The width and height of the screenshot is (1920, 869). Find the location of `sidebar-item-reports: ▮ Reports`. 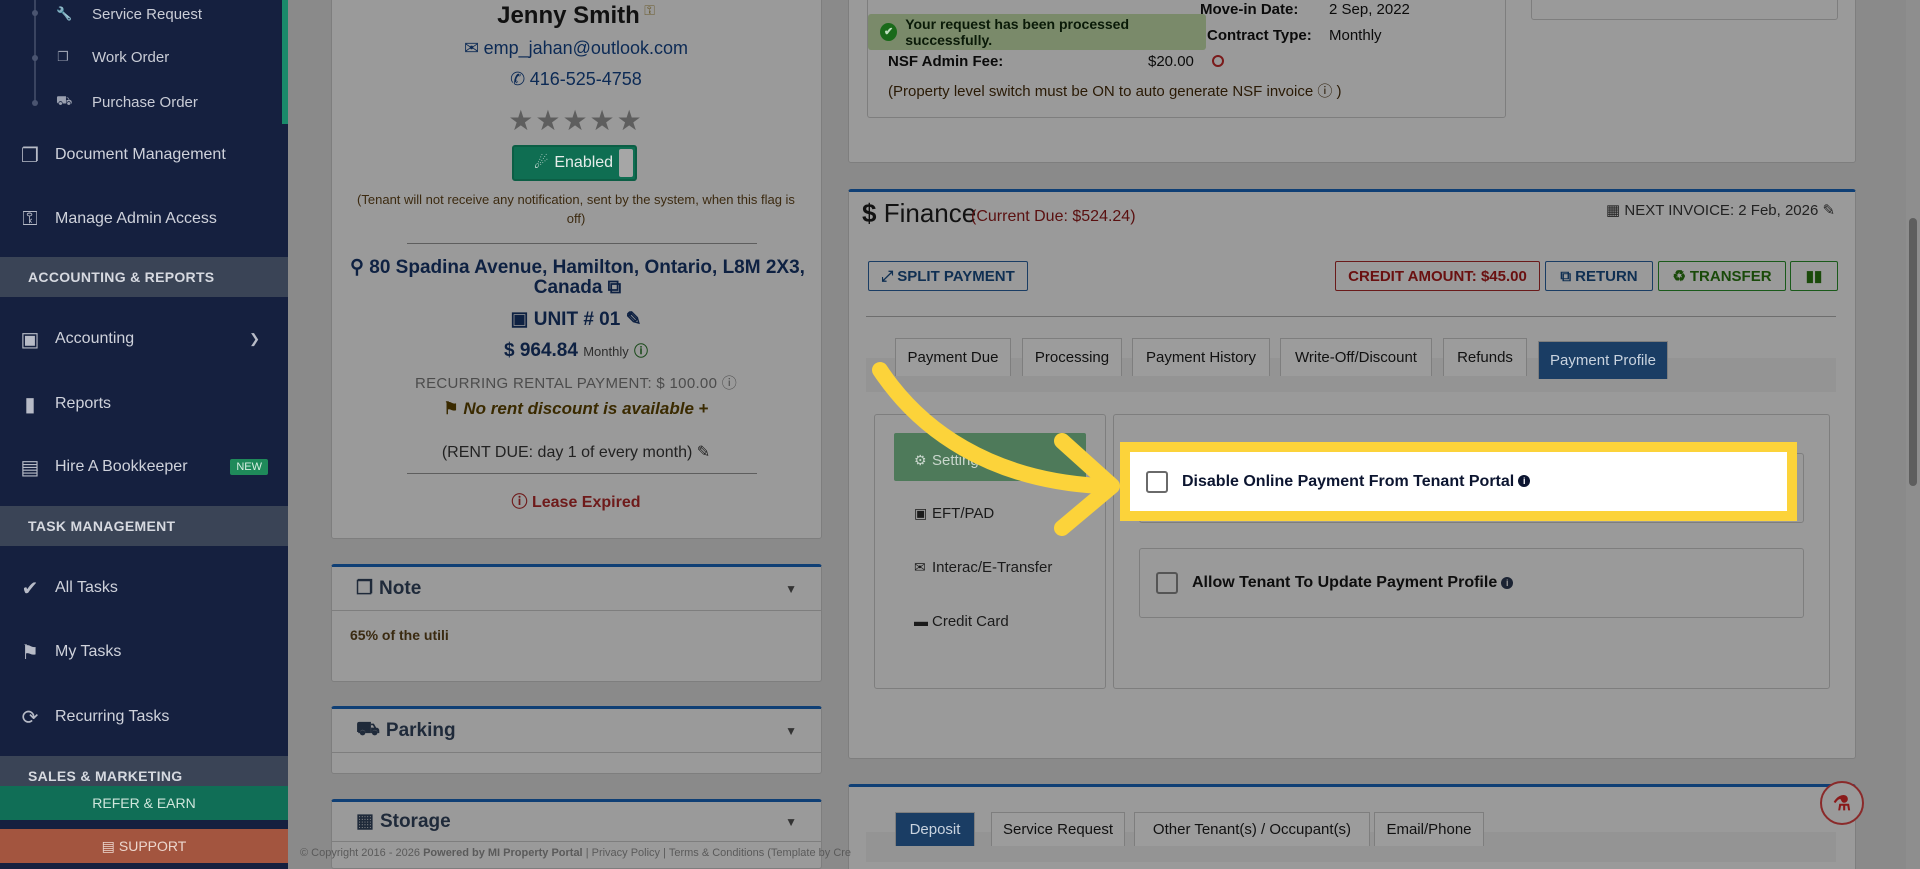

sidebar-item-reports: ▮ Reports is located at coordinates (144, 404).